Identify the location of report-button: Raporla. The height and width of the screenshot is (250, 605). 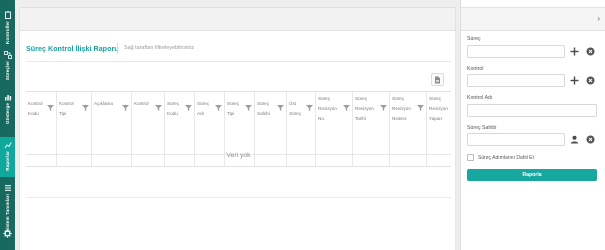
(532, 175).